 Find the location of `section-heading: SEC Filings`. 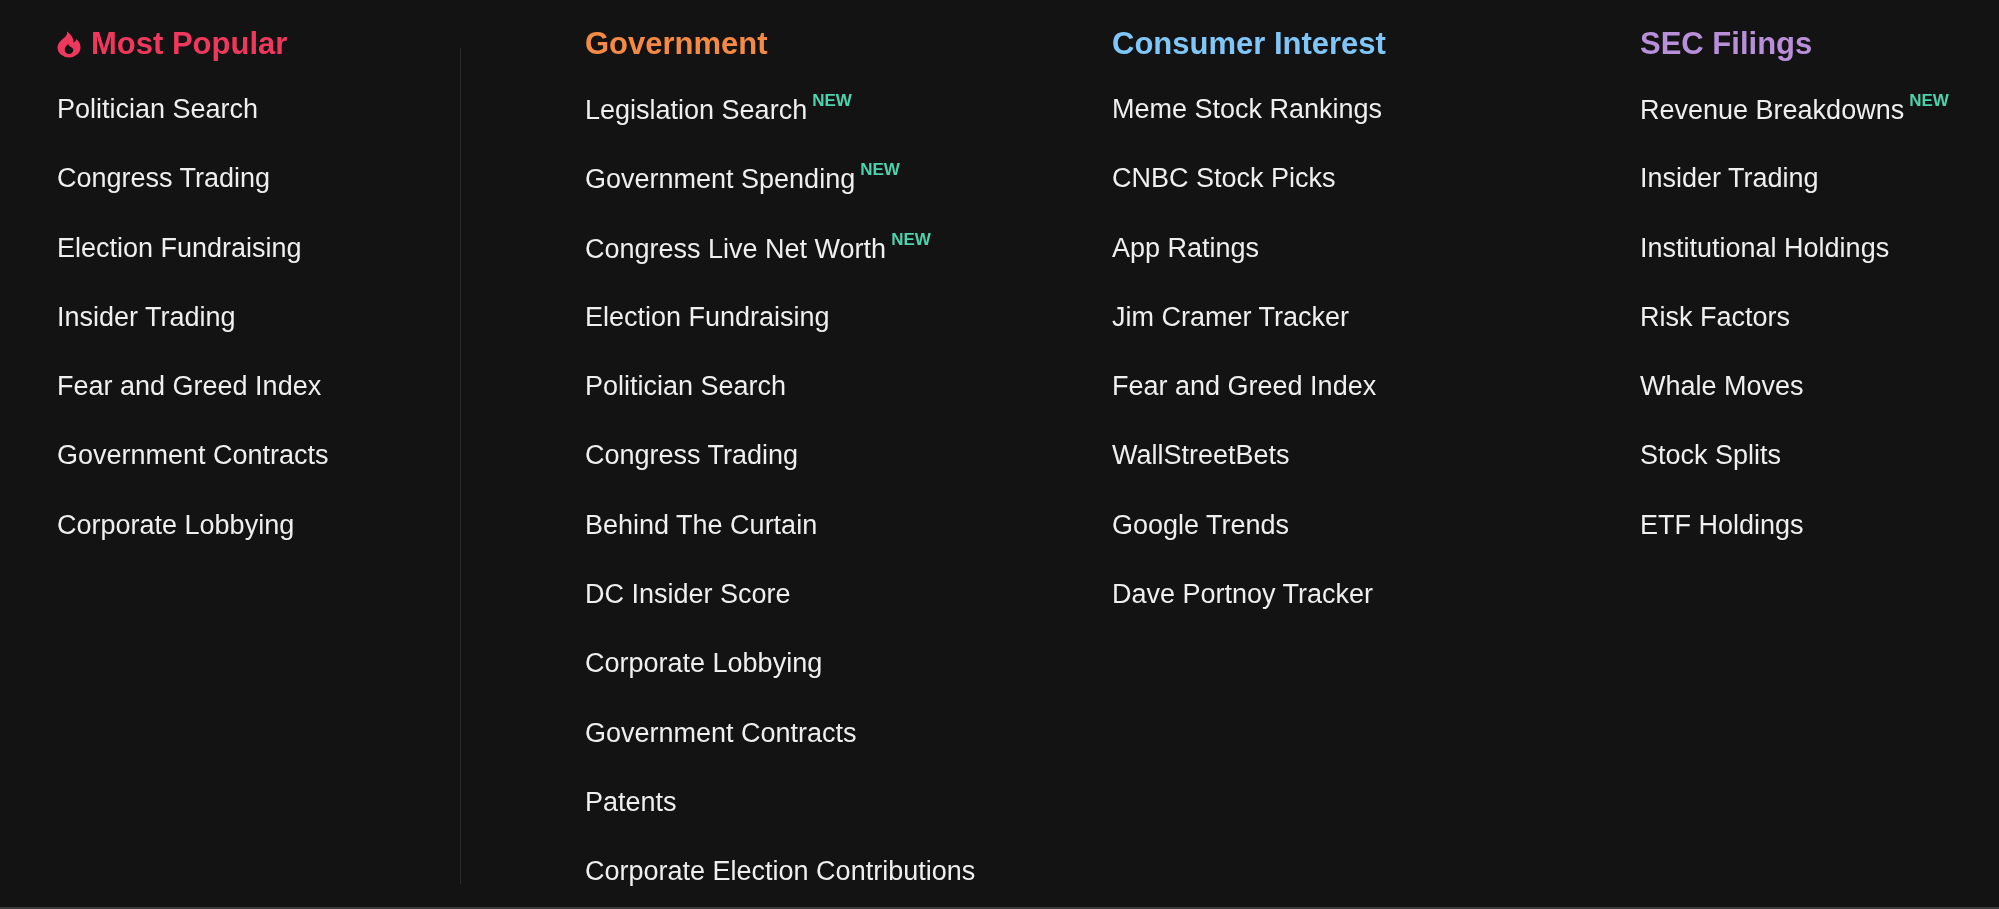

section-heading: SEC Filings is located at coordinates (1726, 44).